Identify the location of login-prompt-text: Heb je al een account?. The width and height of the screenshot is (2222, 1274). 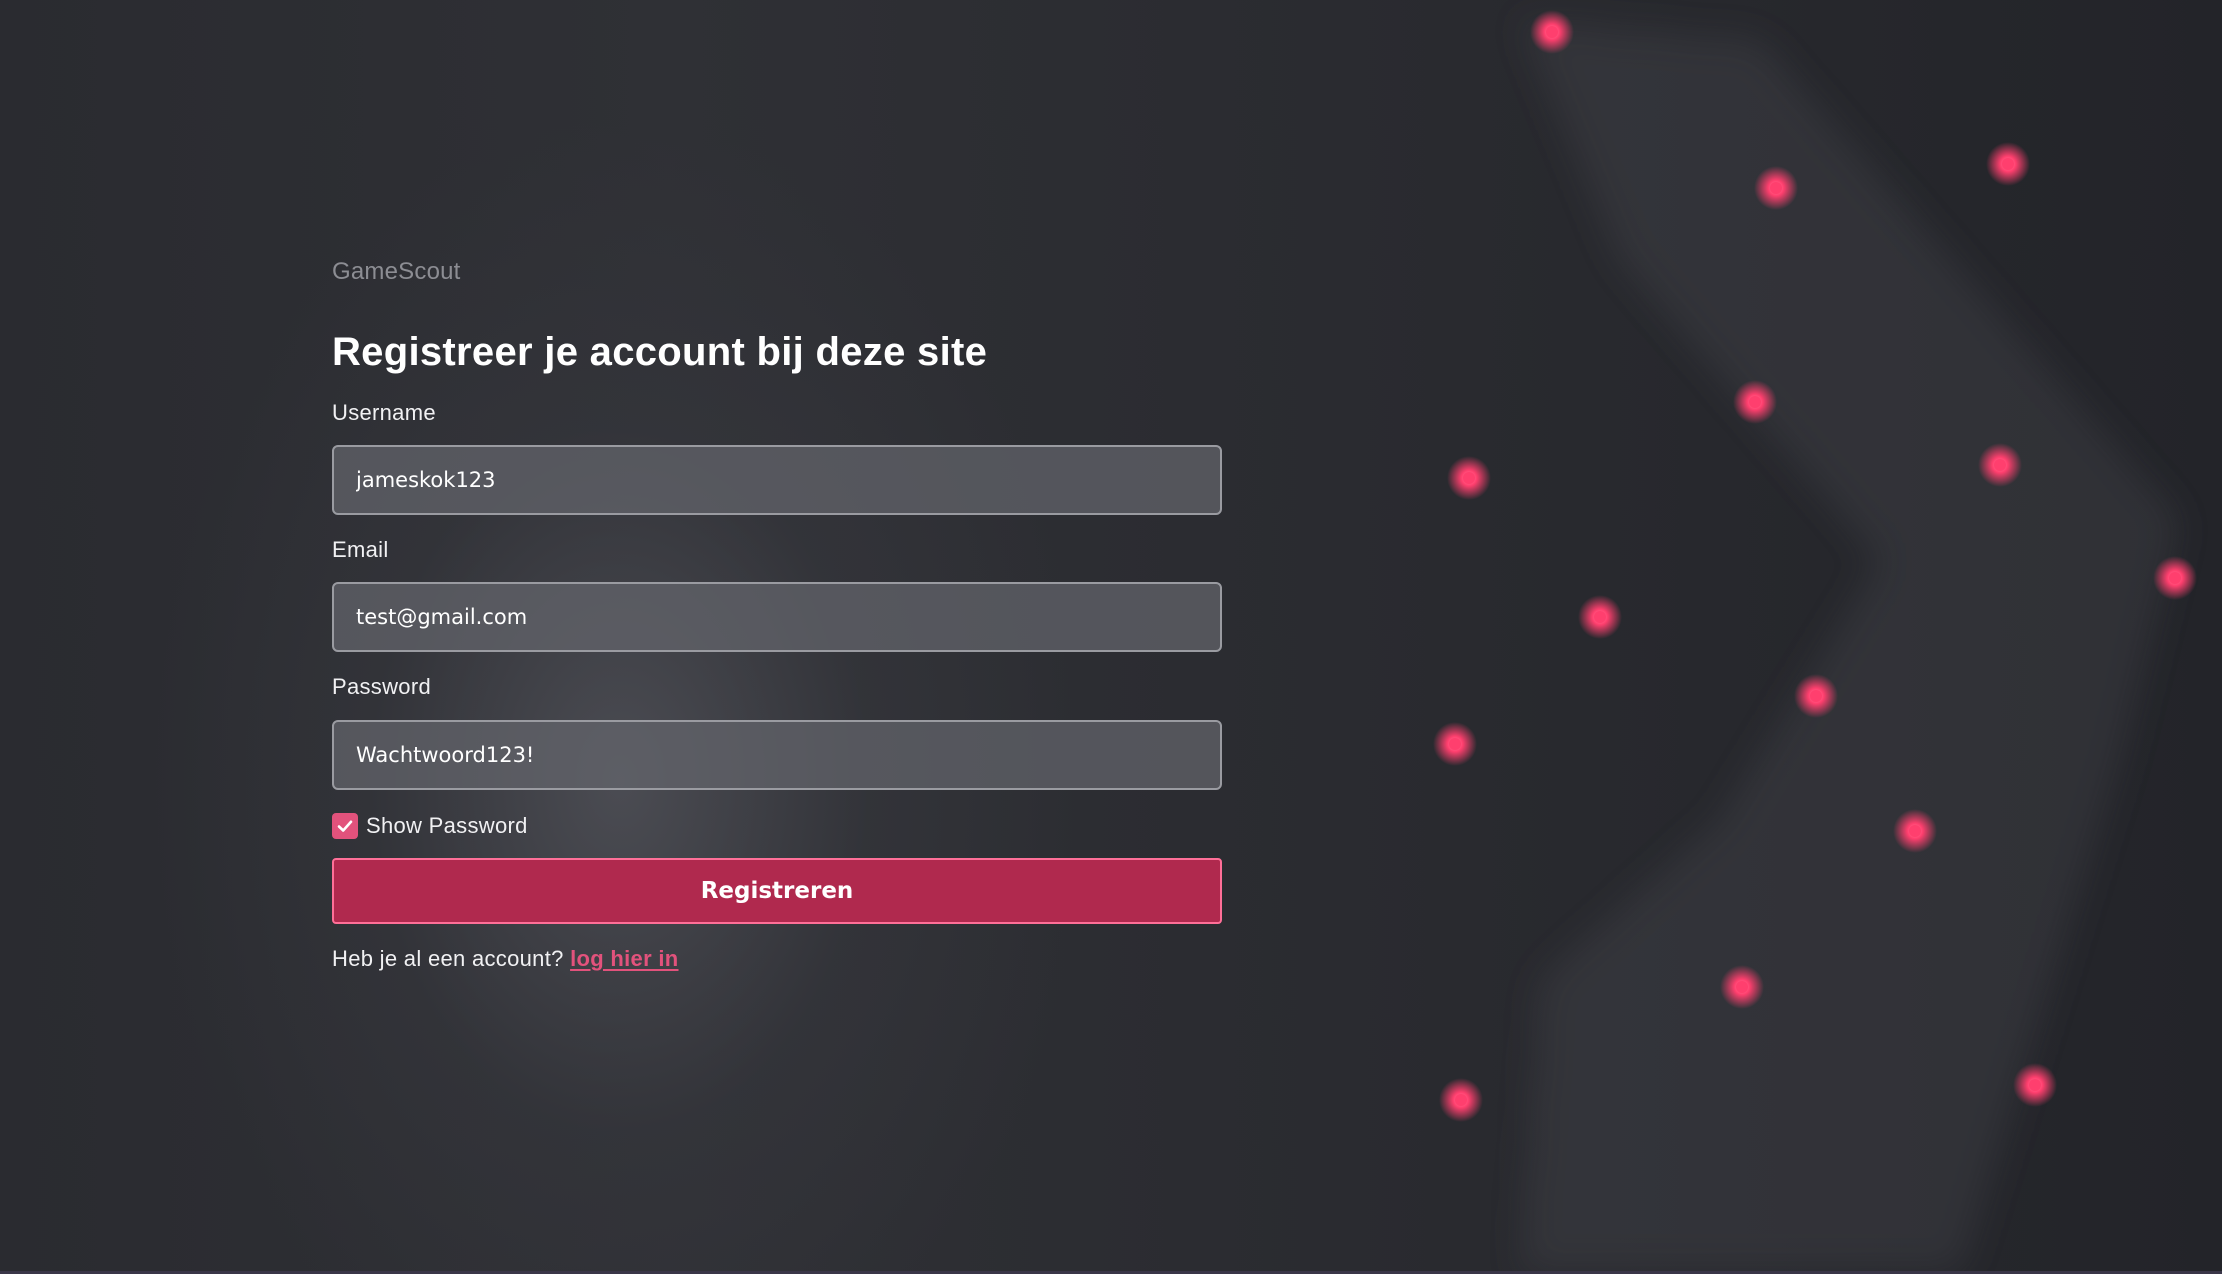
(448, 958).